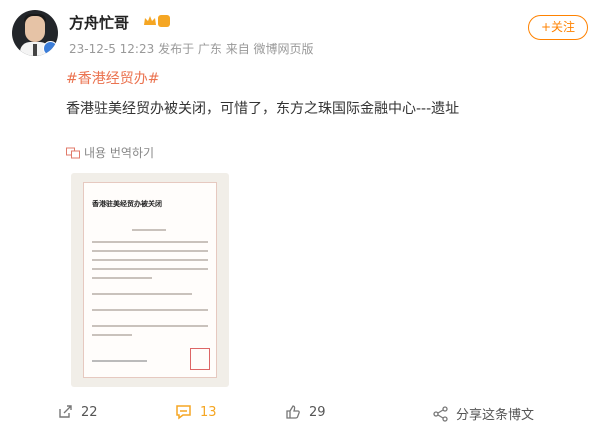  I want to click on post-location: 发布于 广东, so click(190, 49).